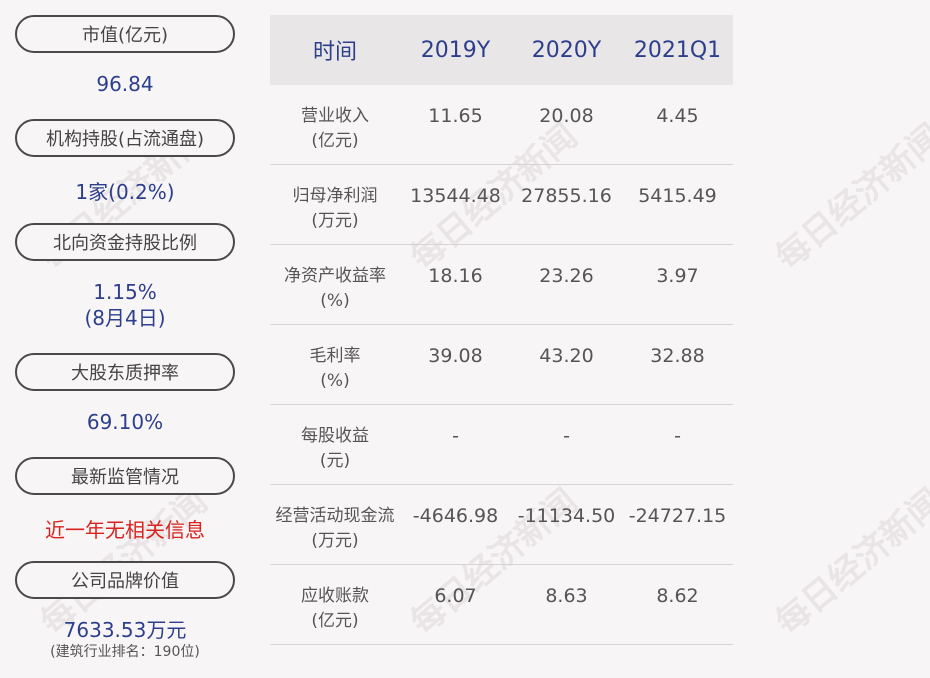  I want to click on cell: 18.16, so click(455, 276).